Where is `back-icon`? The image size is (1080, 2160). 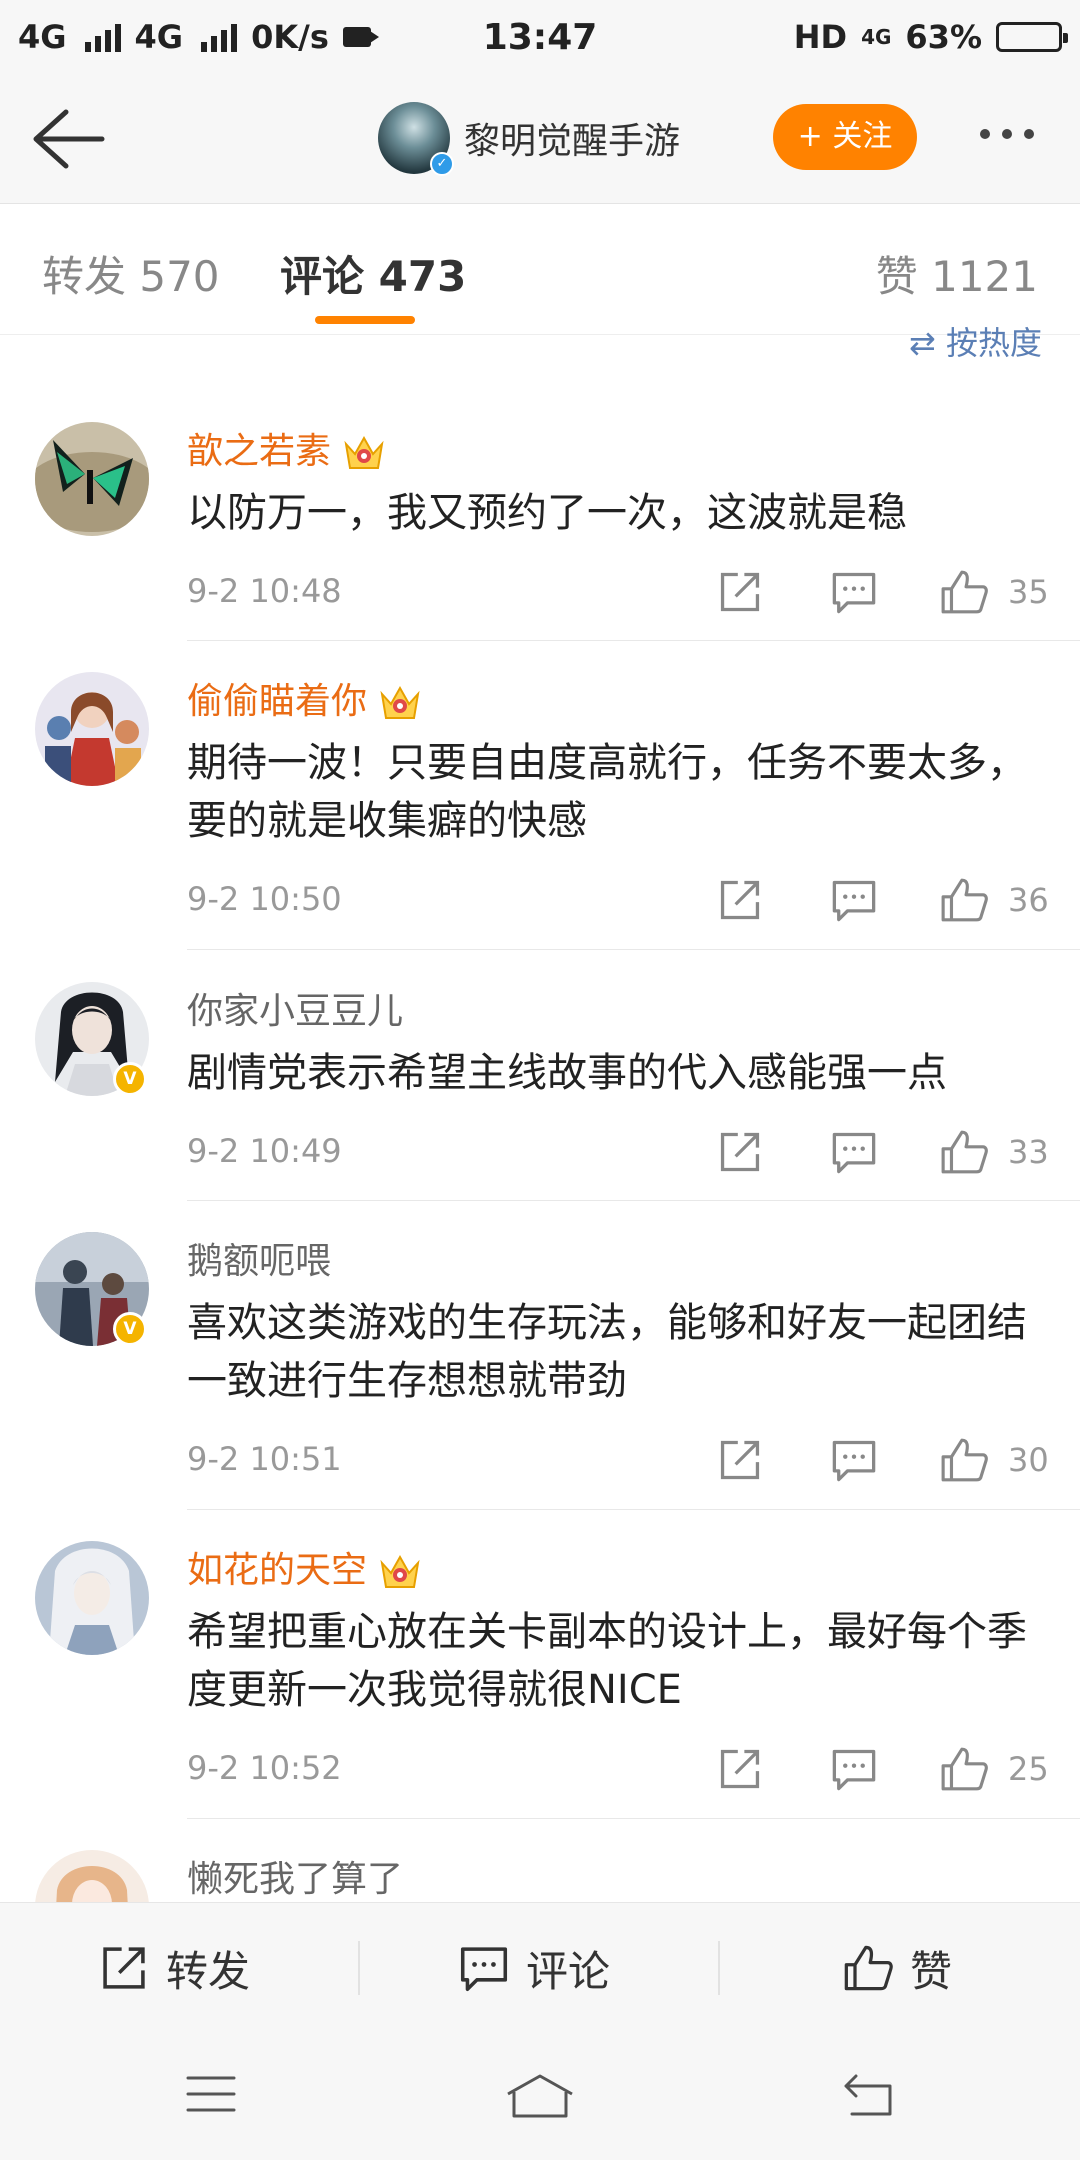
back-icon is located at coordinates (868, 2095).